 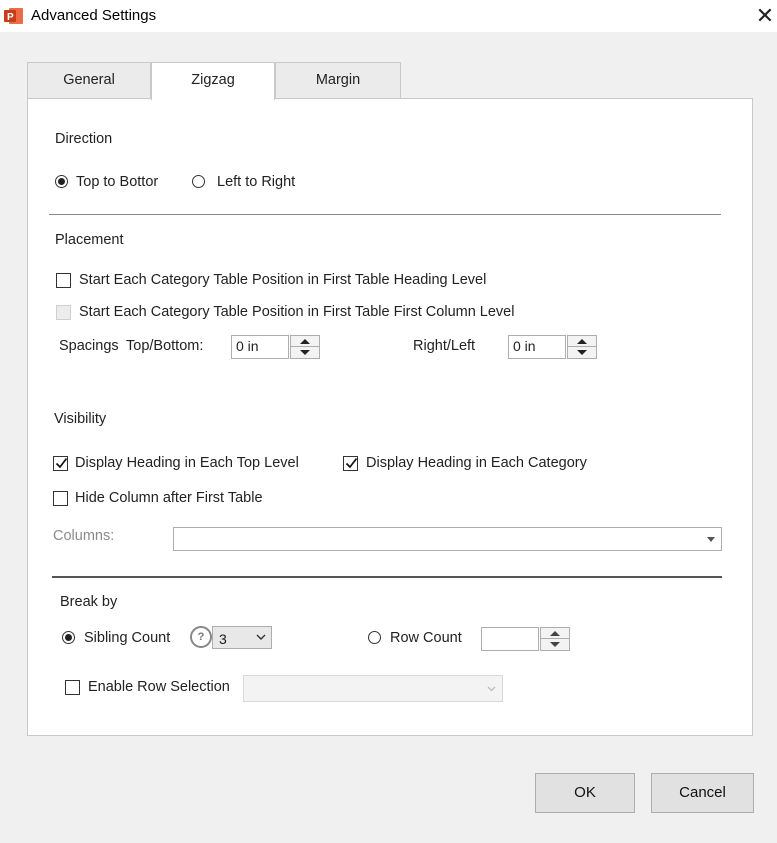 I want to click on spacings-label: Spacings, so click(x=89, y=346).